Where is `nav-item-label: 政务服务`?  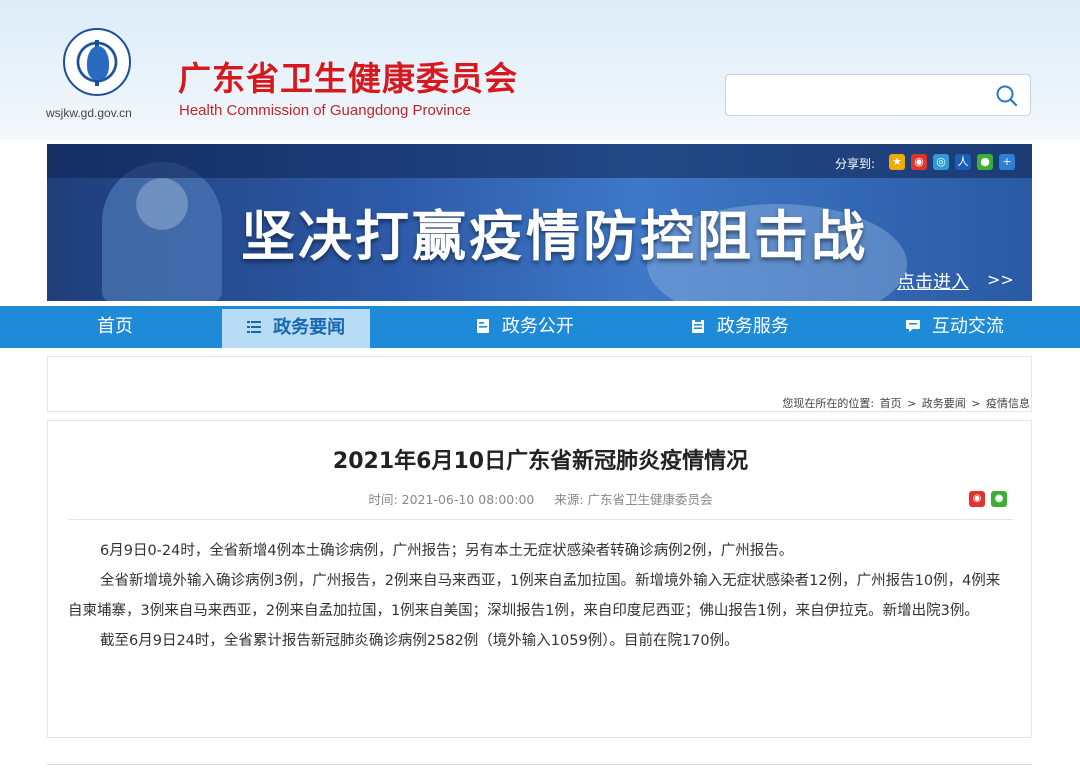
nav-item-label: 政务服务 is located at coordinates (752, 326).